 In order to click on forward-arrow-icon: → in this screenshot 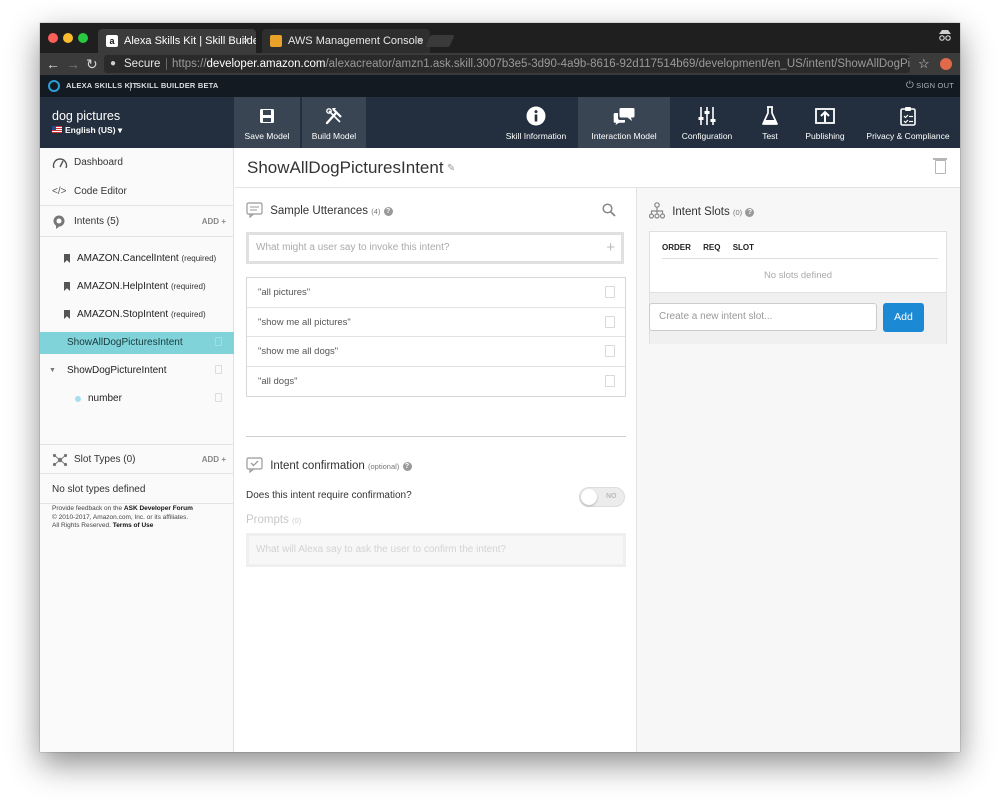, I will do `click(73, 64)`.